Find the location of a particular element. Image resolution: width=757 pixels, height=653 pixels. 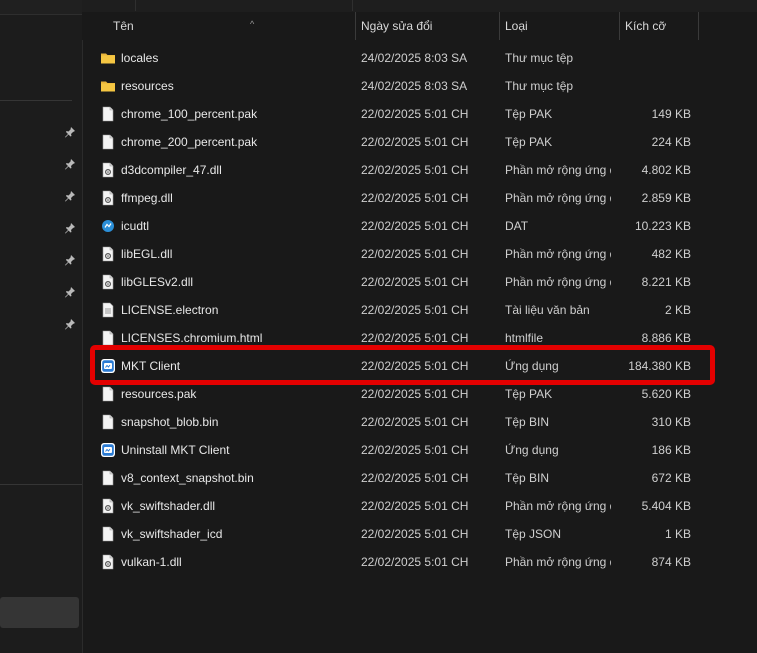

nav-top-bar is located at coordinates (41, 7).